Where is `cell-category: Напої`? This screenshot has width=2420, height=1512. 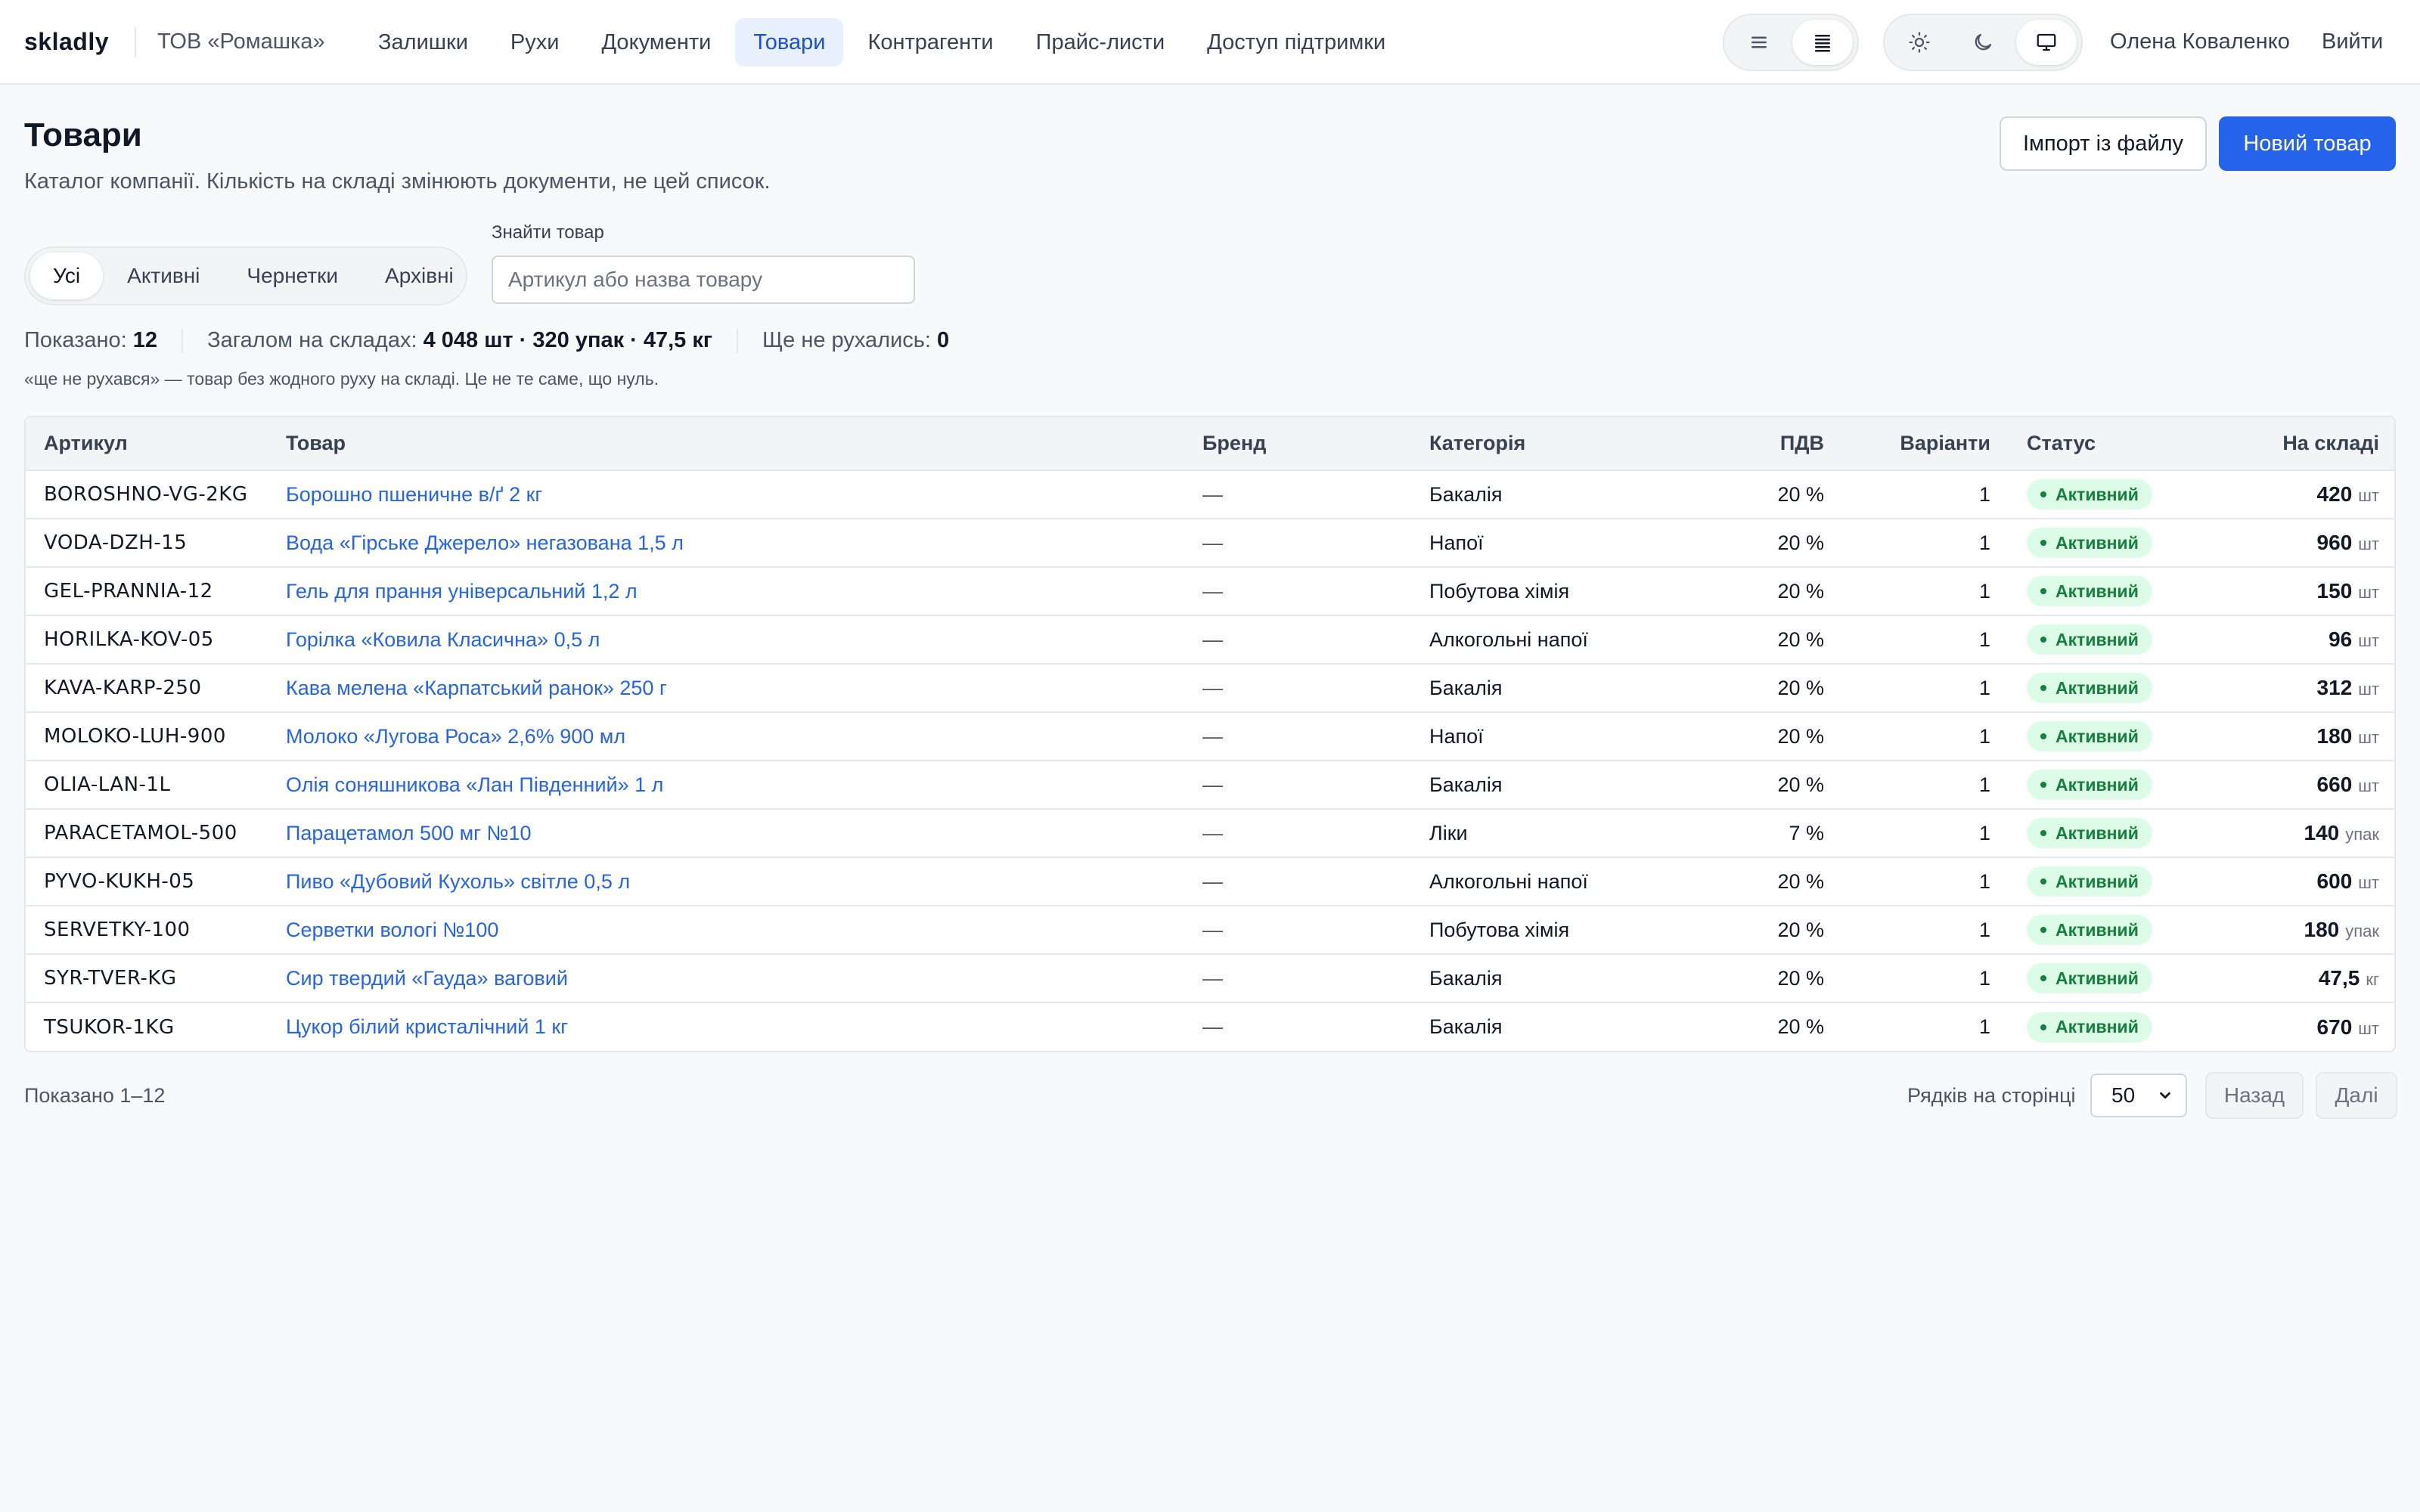 cell-category: Напої is located at coordinates (1562, 736).